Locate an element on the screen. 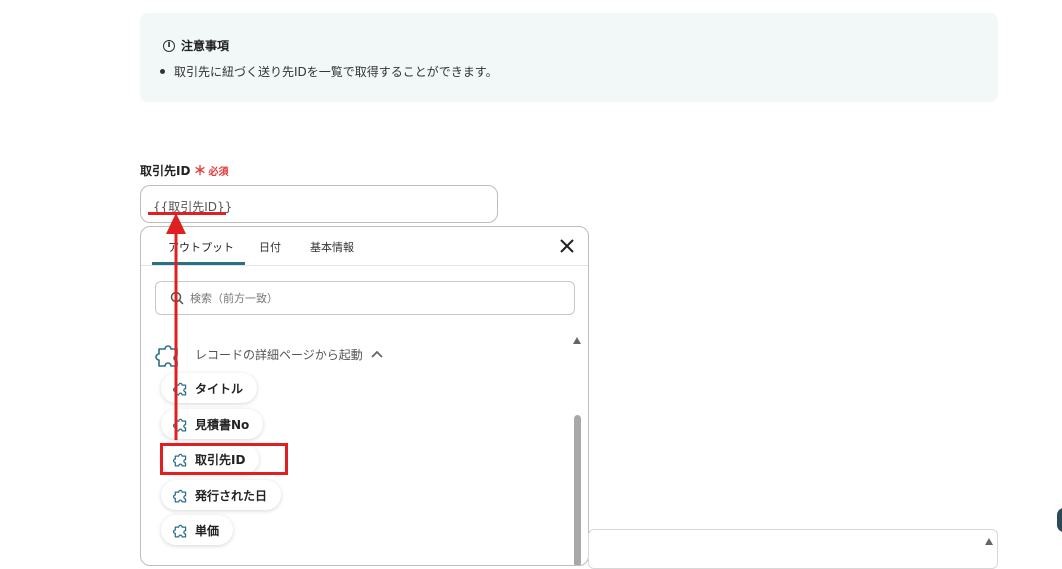 The width and height of the screenshot is (1062, 569). tab-date: 日付 is located at coordinates (270, 247).